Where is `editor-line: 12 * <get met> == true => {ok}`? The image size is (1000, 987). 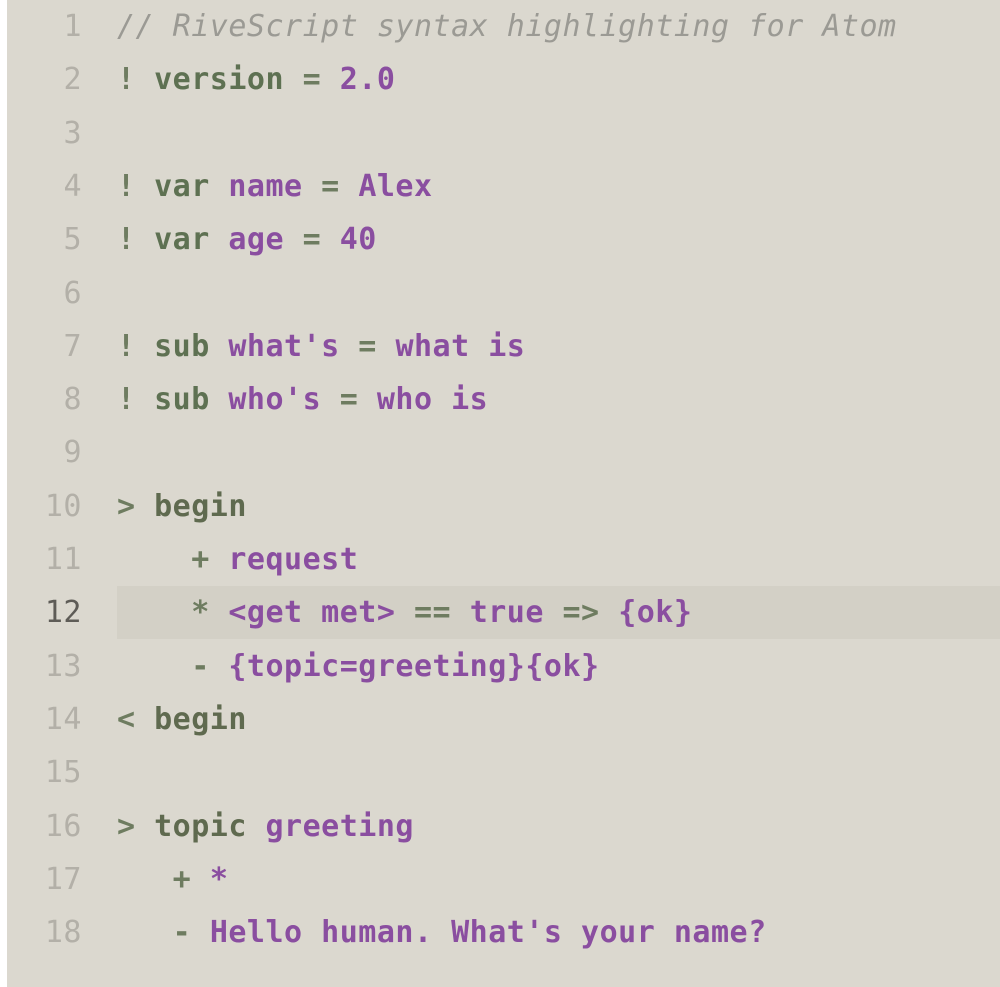 editor-line: 12 * <get met> == true => {ok} is located at coordinates (503, 613).